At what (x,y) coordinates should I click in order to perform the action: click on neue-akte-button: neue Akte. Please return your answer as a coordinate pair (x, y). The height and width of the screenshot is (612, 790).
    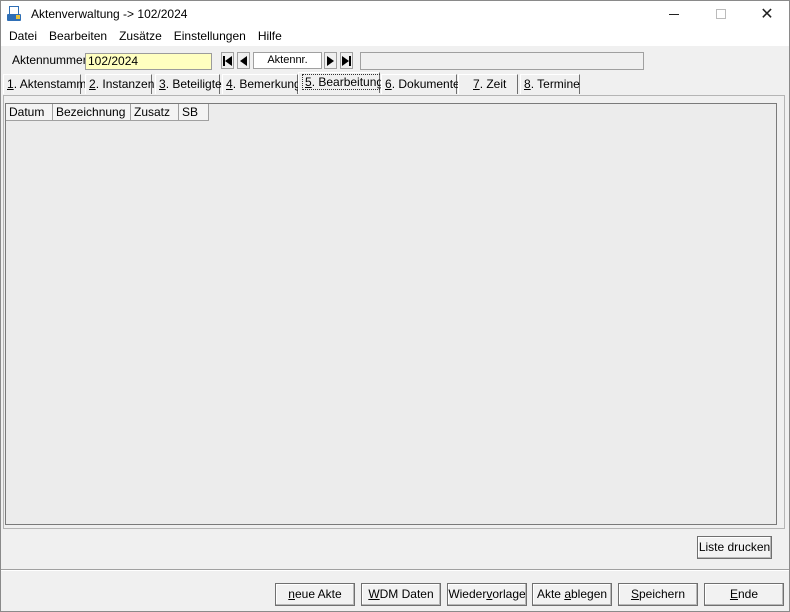
    Looking at the image, I should click on (315, 594).